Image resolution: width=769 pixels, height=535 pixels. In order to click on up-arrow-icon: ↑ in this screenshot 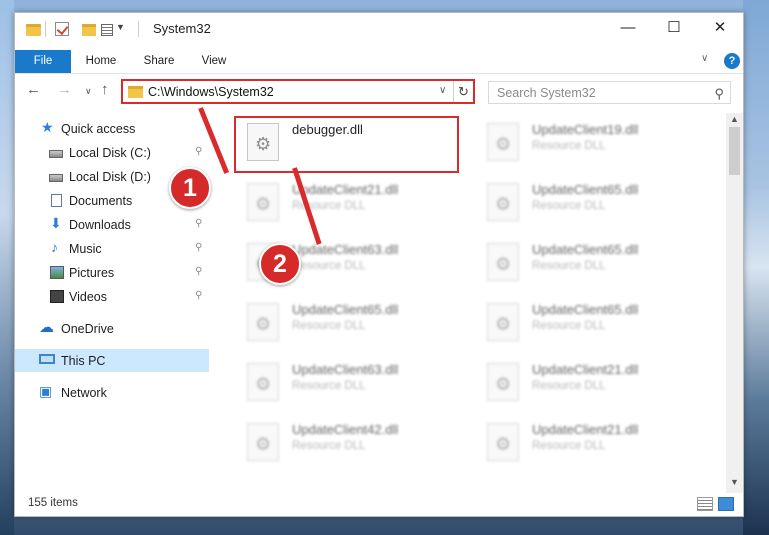, I will do `click(105, 89)`.